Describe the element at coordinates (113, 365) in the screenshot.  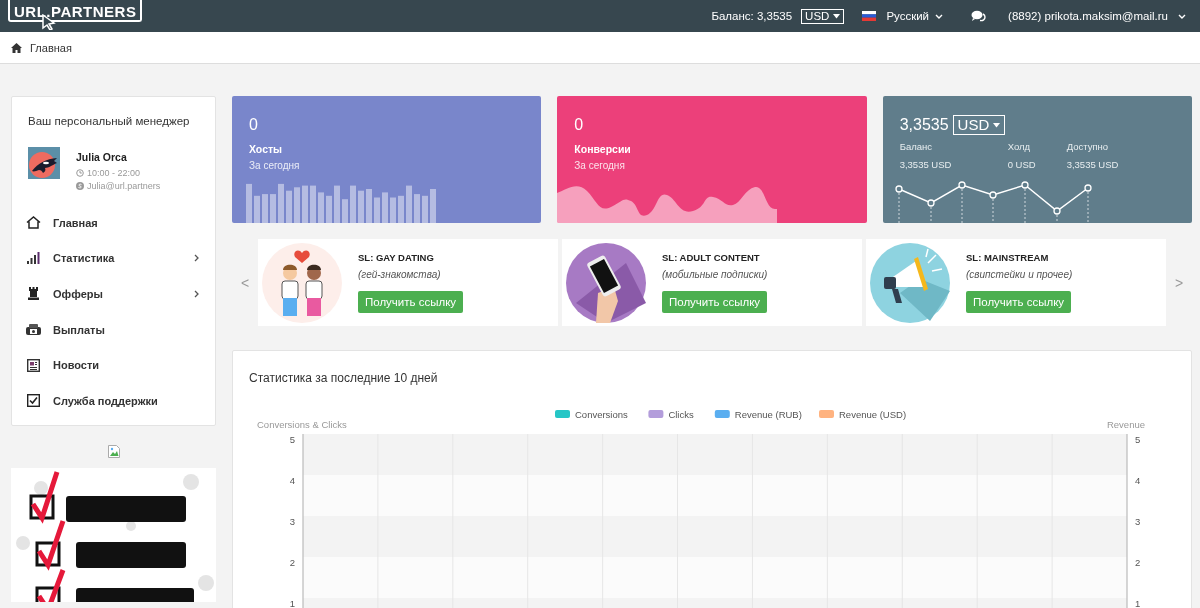
I see `nav-item: Новости` at that location.